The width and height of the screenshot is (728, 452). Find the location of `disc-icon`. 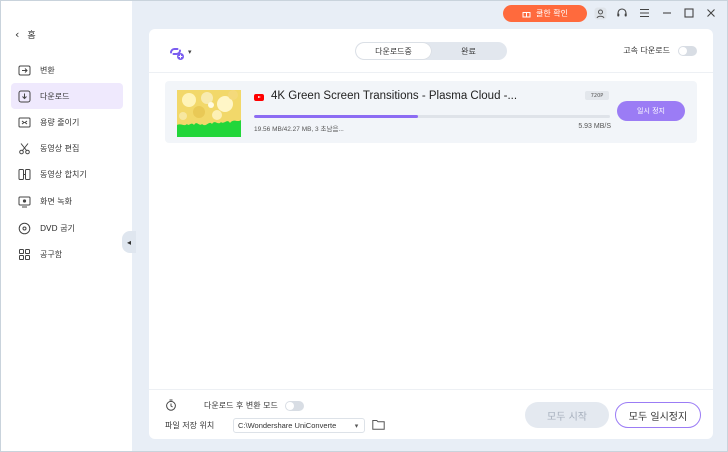

disc-icon is located at coordinates (24, 228).